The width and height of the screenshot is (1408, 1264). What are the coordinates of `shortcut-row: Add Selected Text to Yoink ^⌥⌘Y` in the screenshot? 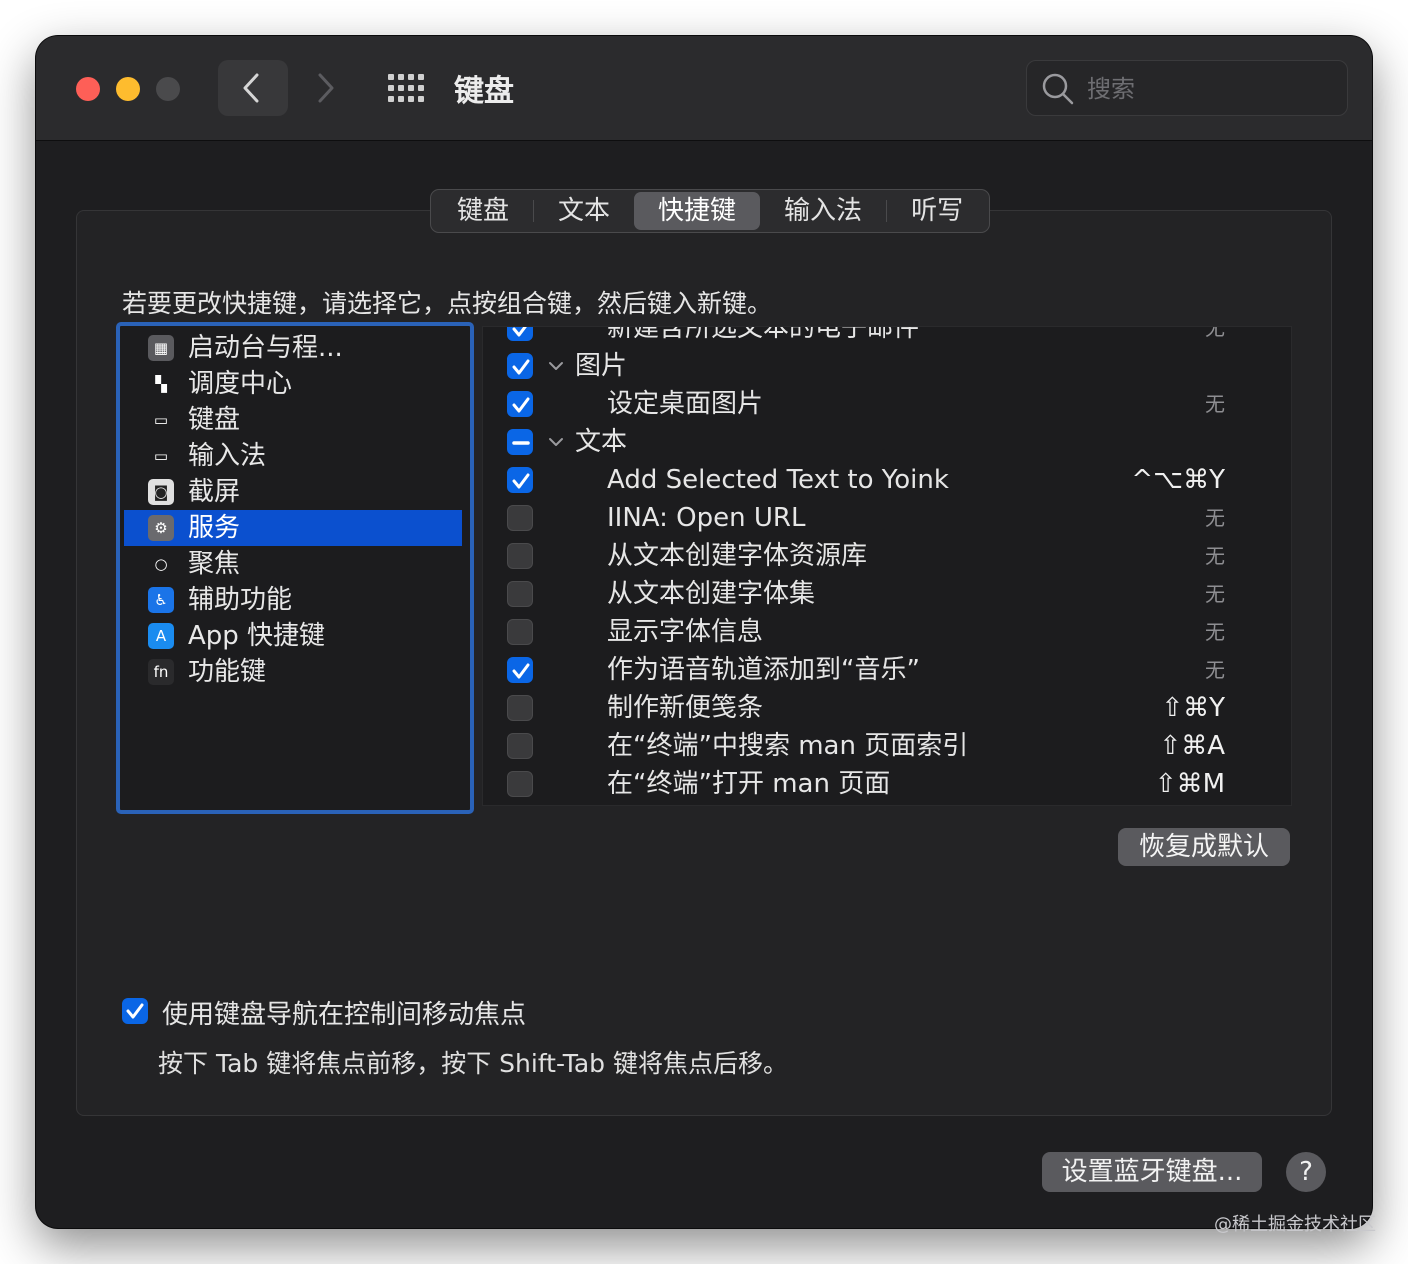 It's located at (887, 480).